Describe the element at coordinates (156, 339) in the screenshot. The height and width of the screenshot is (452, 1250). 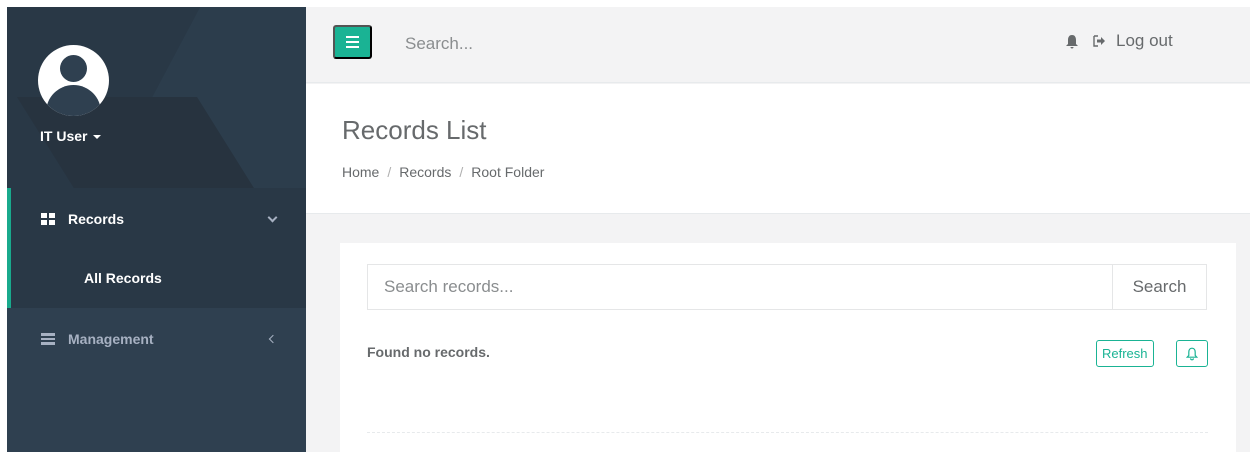
I see `sidebar-item-management: Management` at that location.